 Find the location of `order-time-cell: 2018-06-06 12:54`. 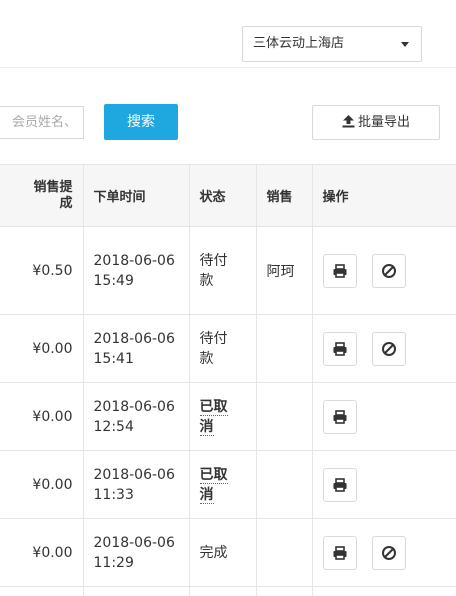

order-time-cell: 2018-06-06 12:54 is located at coordinates (135, 416).